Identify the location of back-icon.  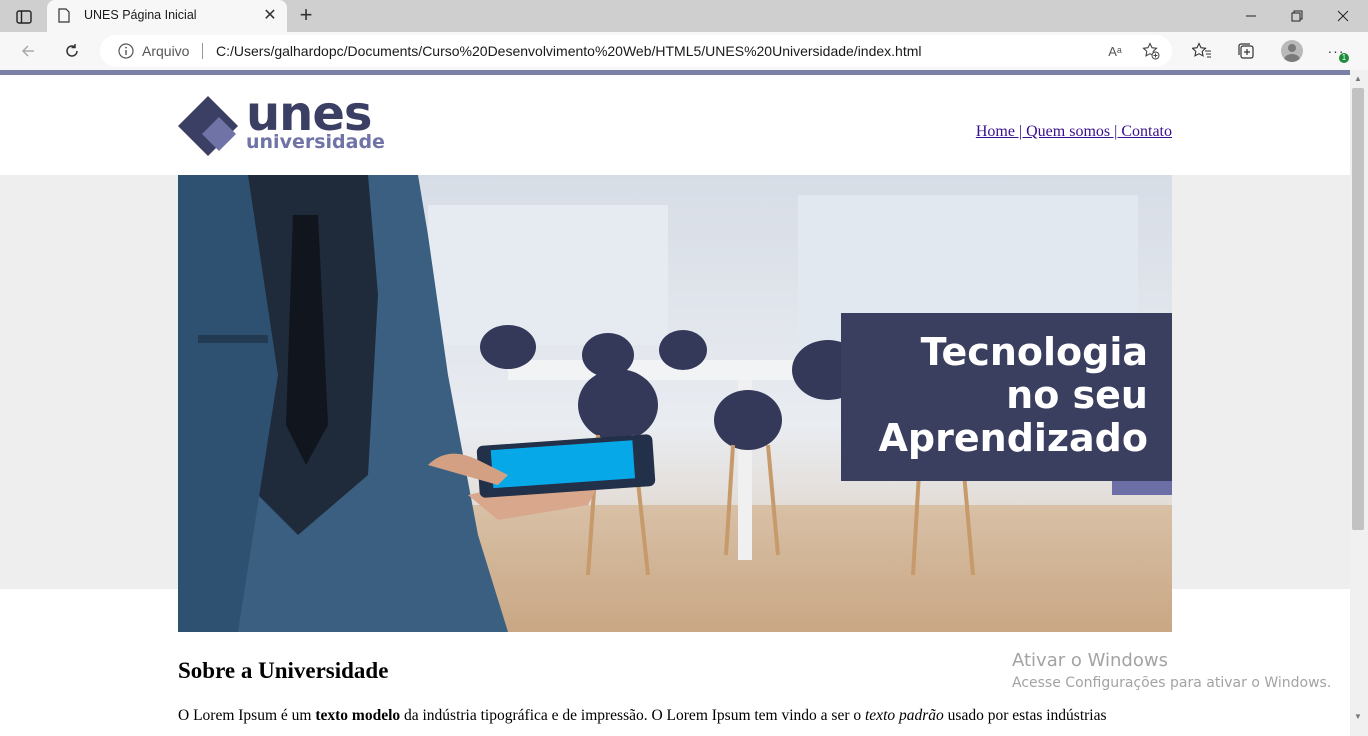
(27, 51).